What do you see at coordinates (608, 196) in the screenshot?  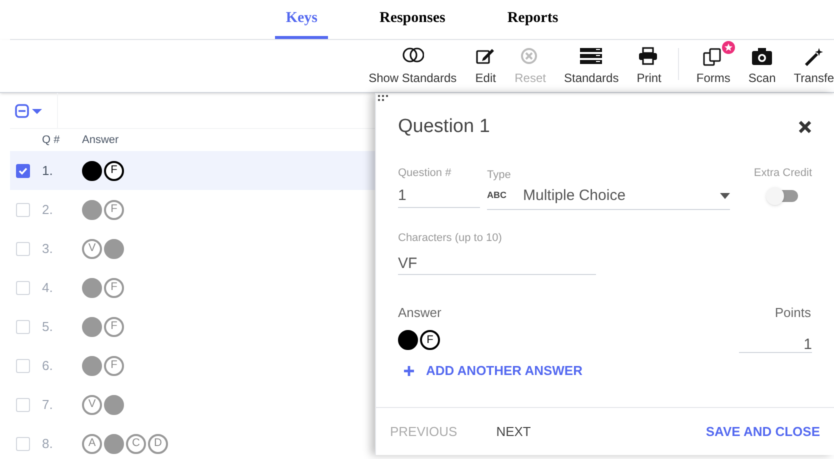 I see `type-dropdown: ABC Multiple Choice` at bounding box center [608, 196].